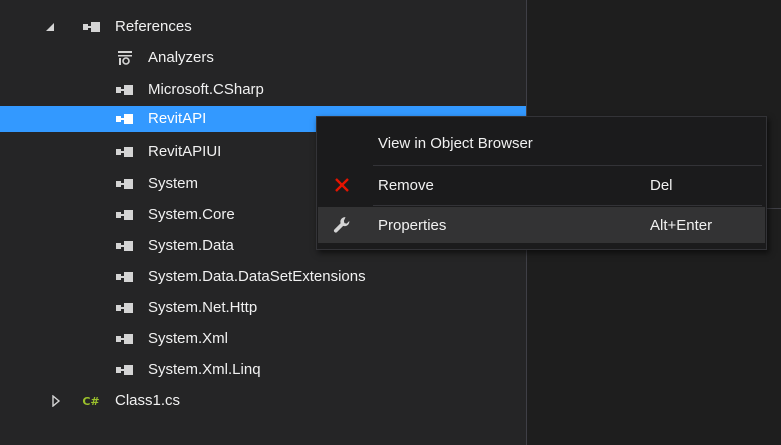 The width and height of the screenshot is (781, 445). What do you see at coordinates (173, 183) in the screenshot?
I see `tree-node-label: System` at bounding box center [173, 183].